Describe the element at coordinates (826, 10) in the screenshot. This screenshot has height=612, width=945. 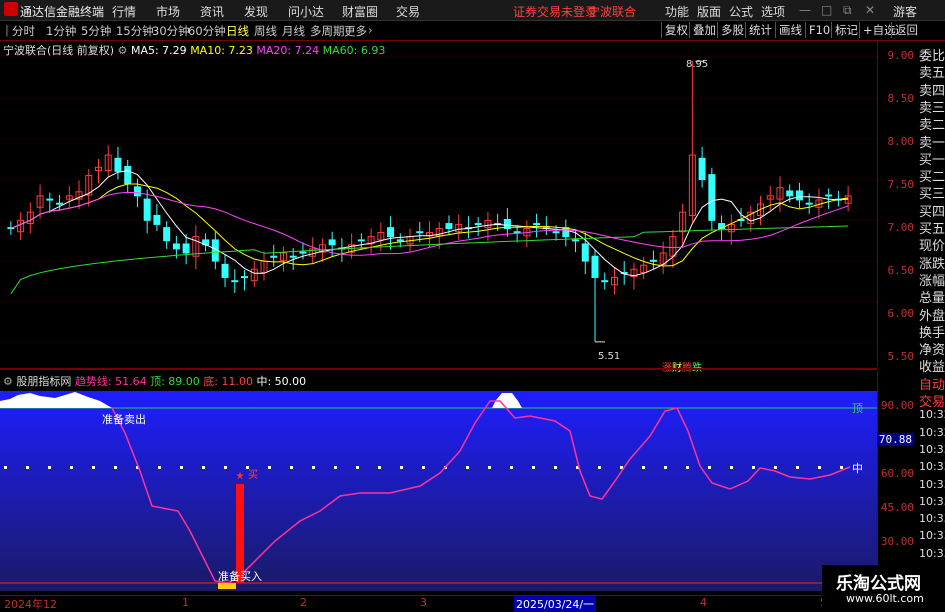
I see `maximize-icon: □` at that location.